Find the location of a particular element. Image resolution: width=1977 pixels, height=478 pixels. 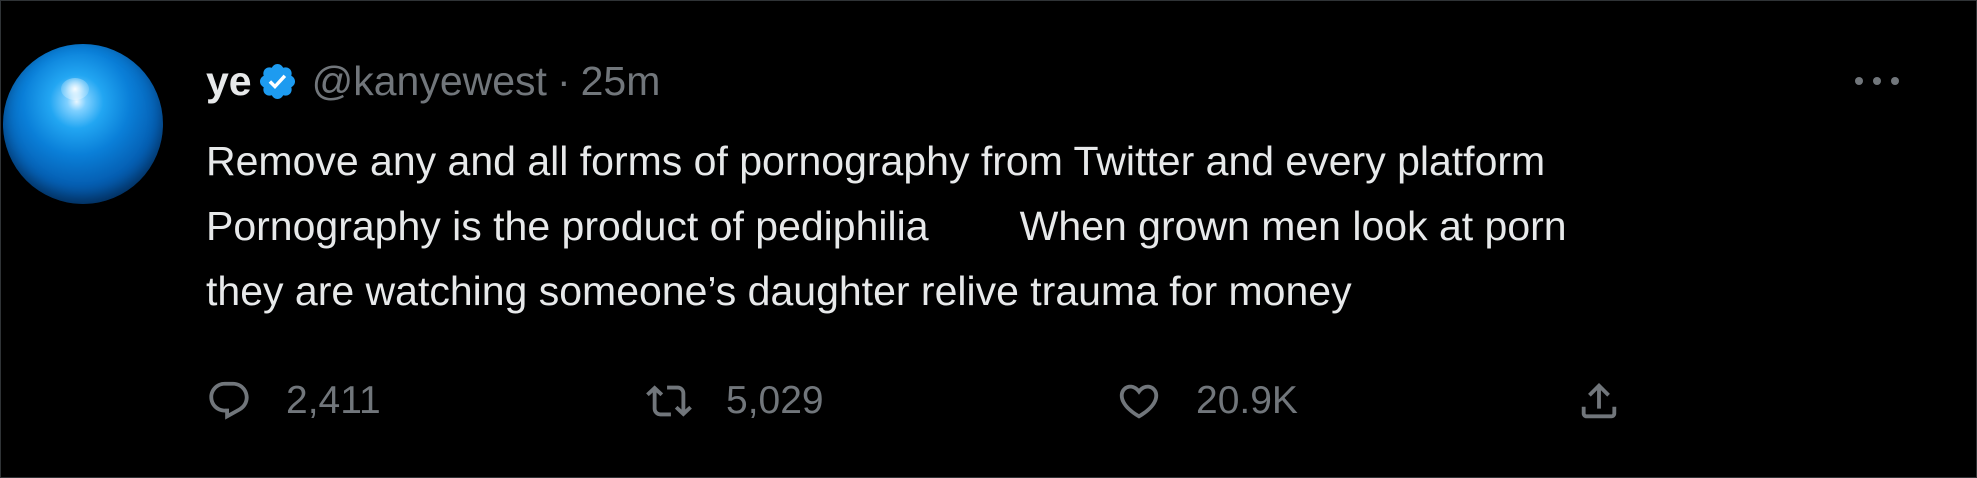

avatar-highlight is located at coordinates (75, 89).